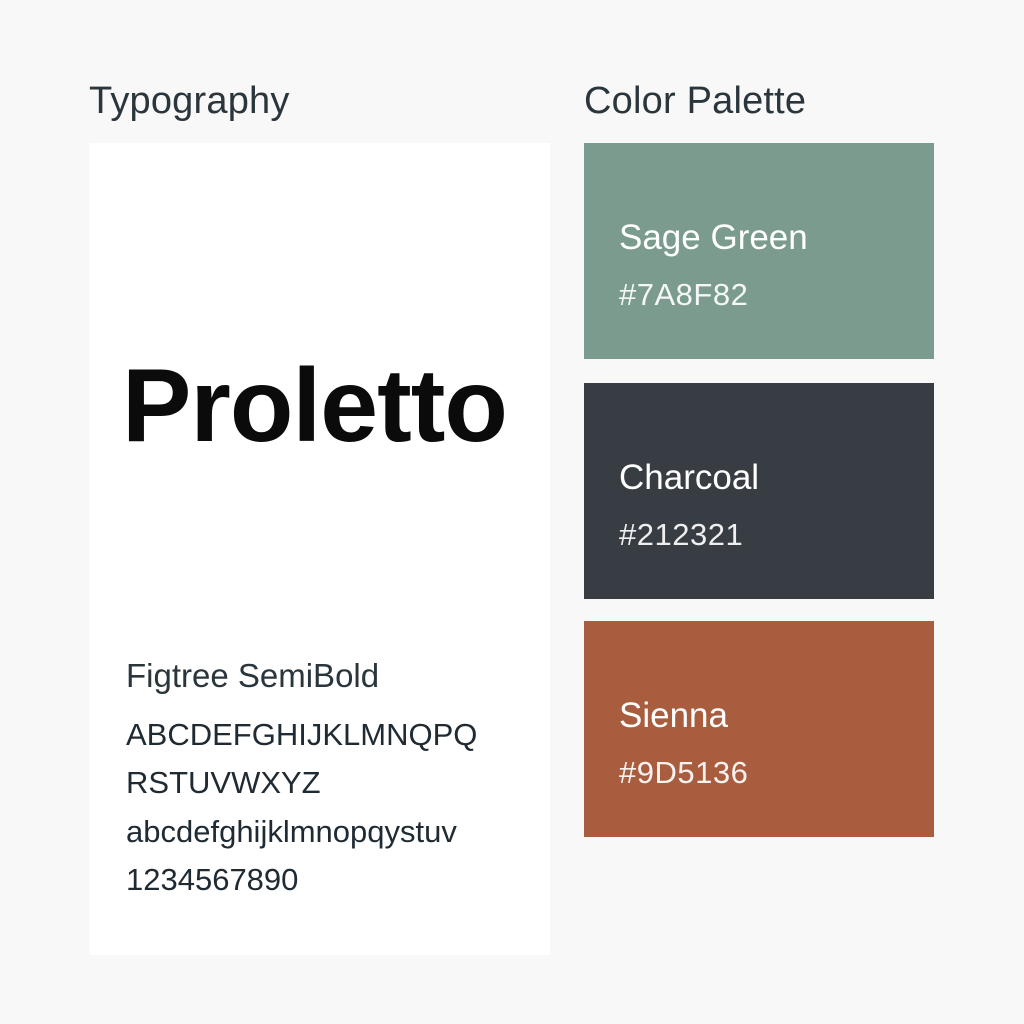 This screenshot has height=1024, width=1024. What do you see at coordinates (253, 675) in the screenshot?
I see `font-name-label: Figtree SemiBold` at bounding box center [253, 675].